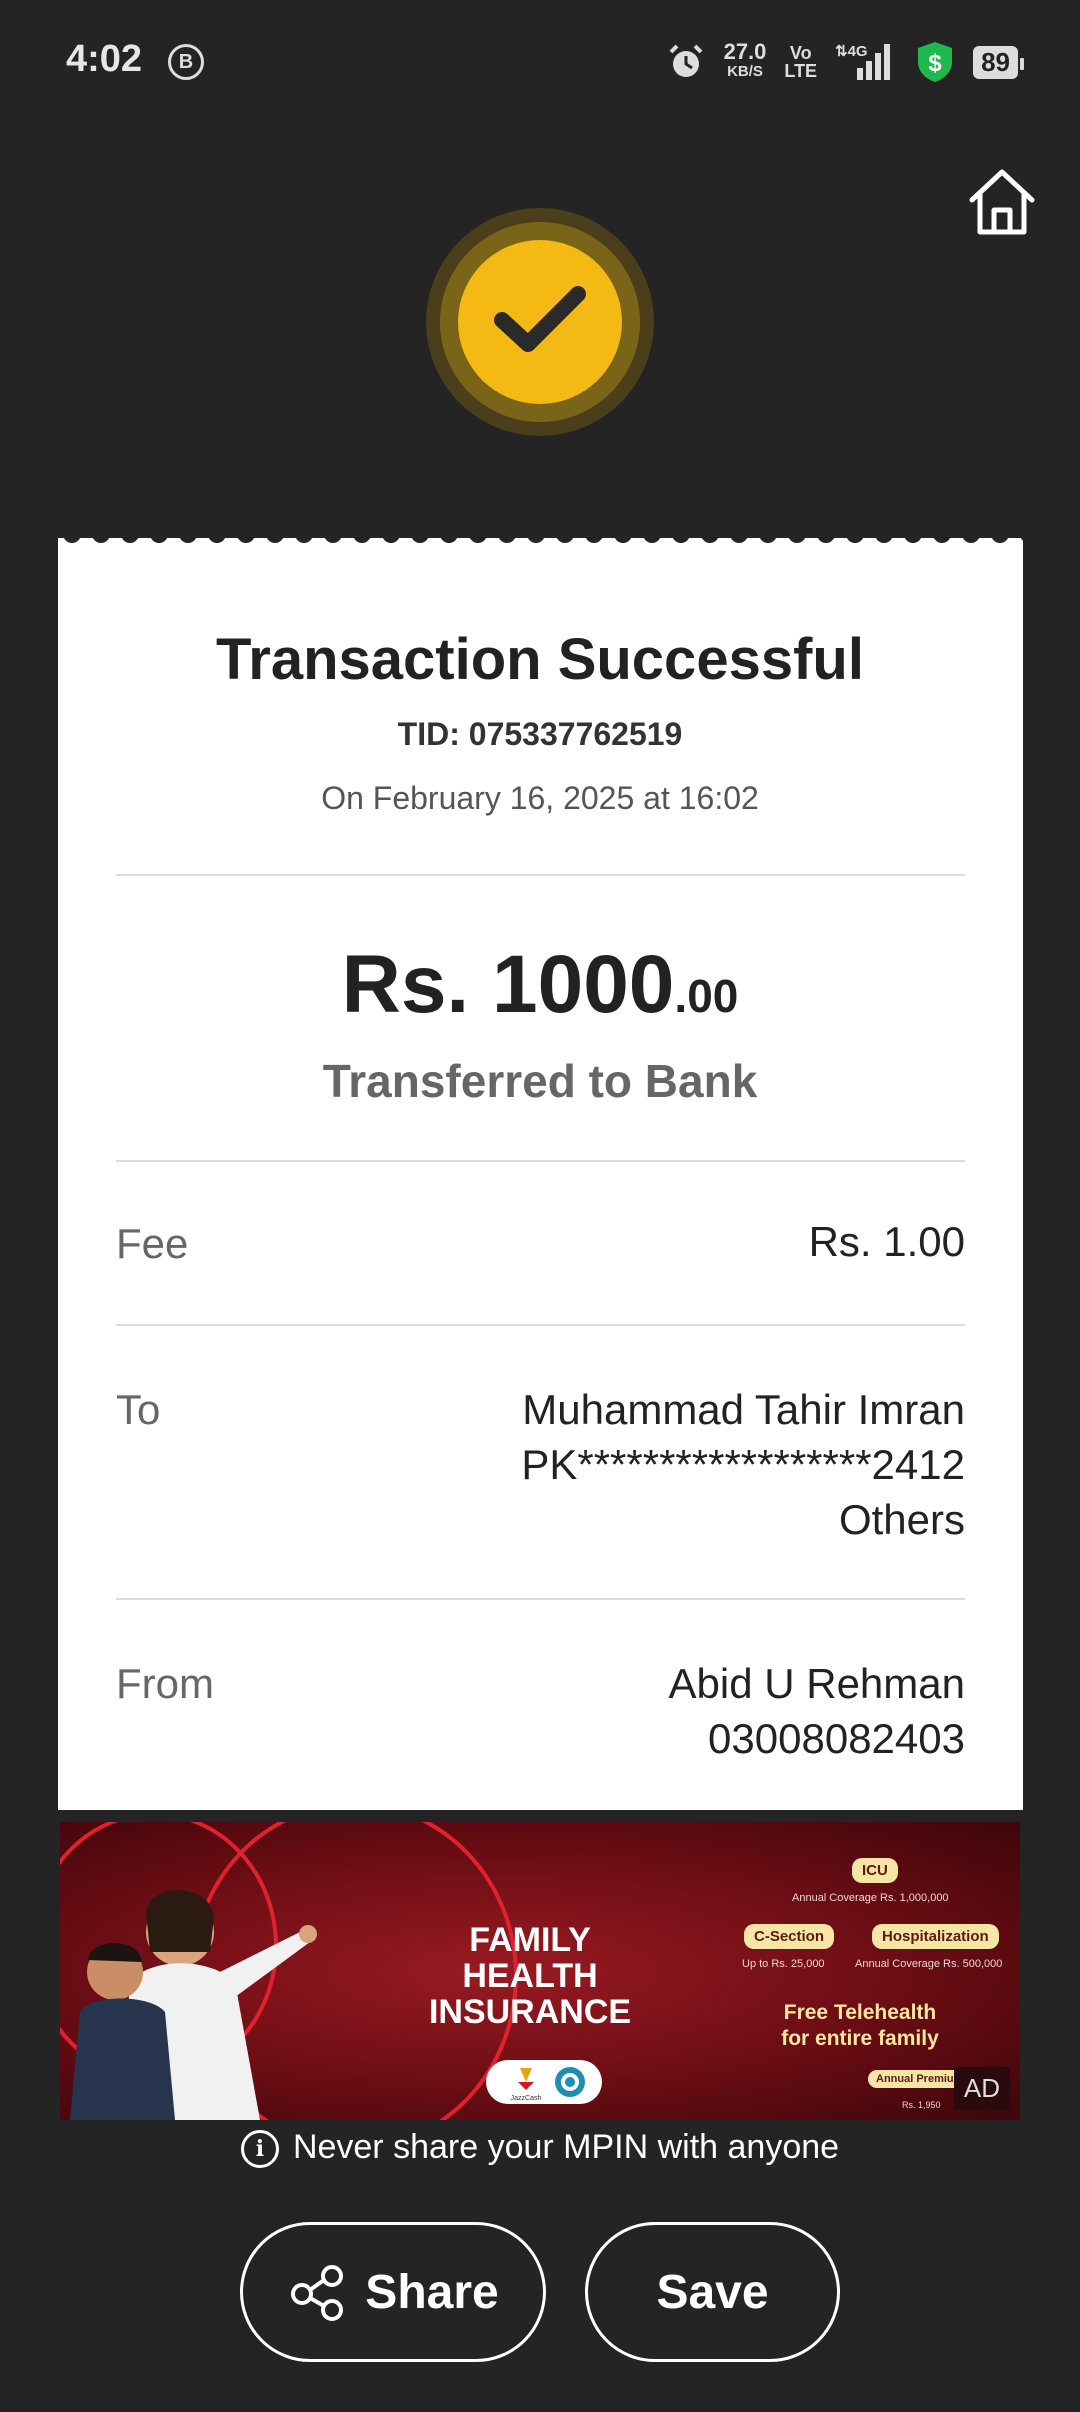 This screenshot has width=1080, height=2412. What do you see at coordinates (929, 1964) in the screenshot?
I see `ad-hospital-coverage: Annual Coverage Rs. 500,000` at bounding box center [929, 1964].